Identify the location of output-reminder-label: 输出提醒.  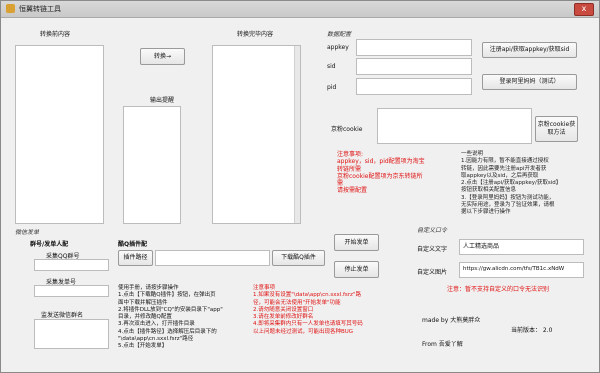
(162, 100).